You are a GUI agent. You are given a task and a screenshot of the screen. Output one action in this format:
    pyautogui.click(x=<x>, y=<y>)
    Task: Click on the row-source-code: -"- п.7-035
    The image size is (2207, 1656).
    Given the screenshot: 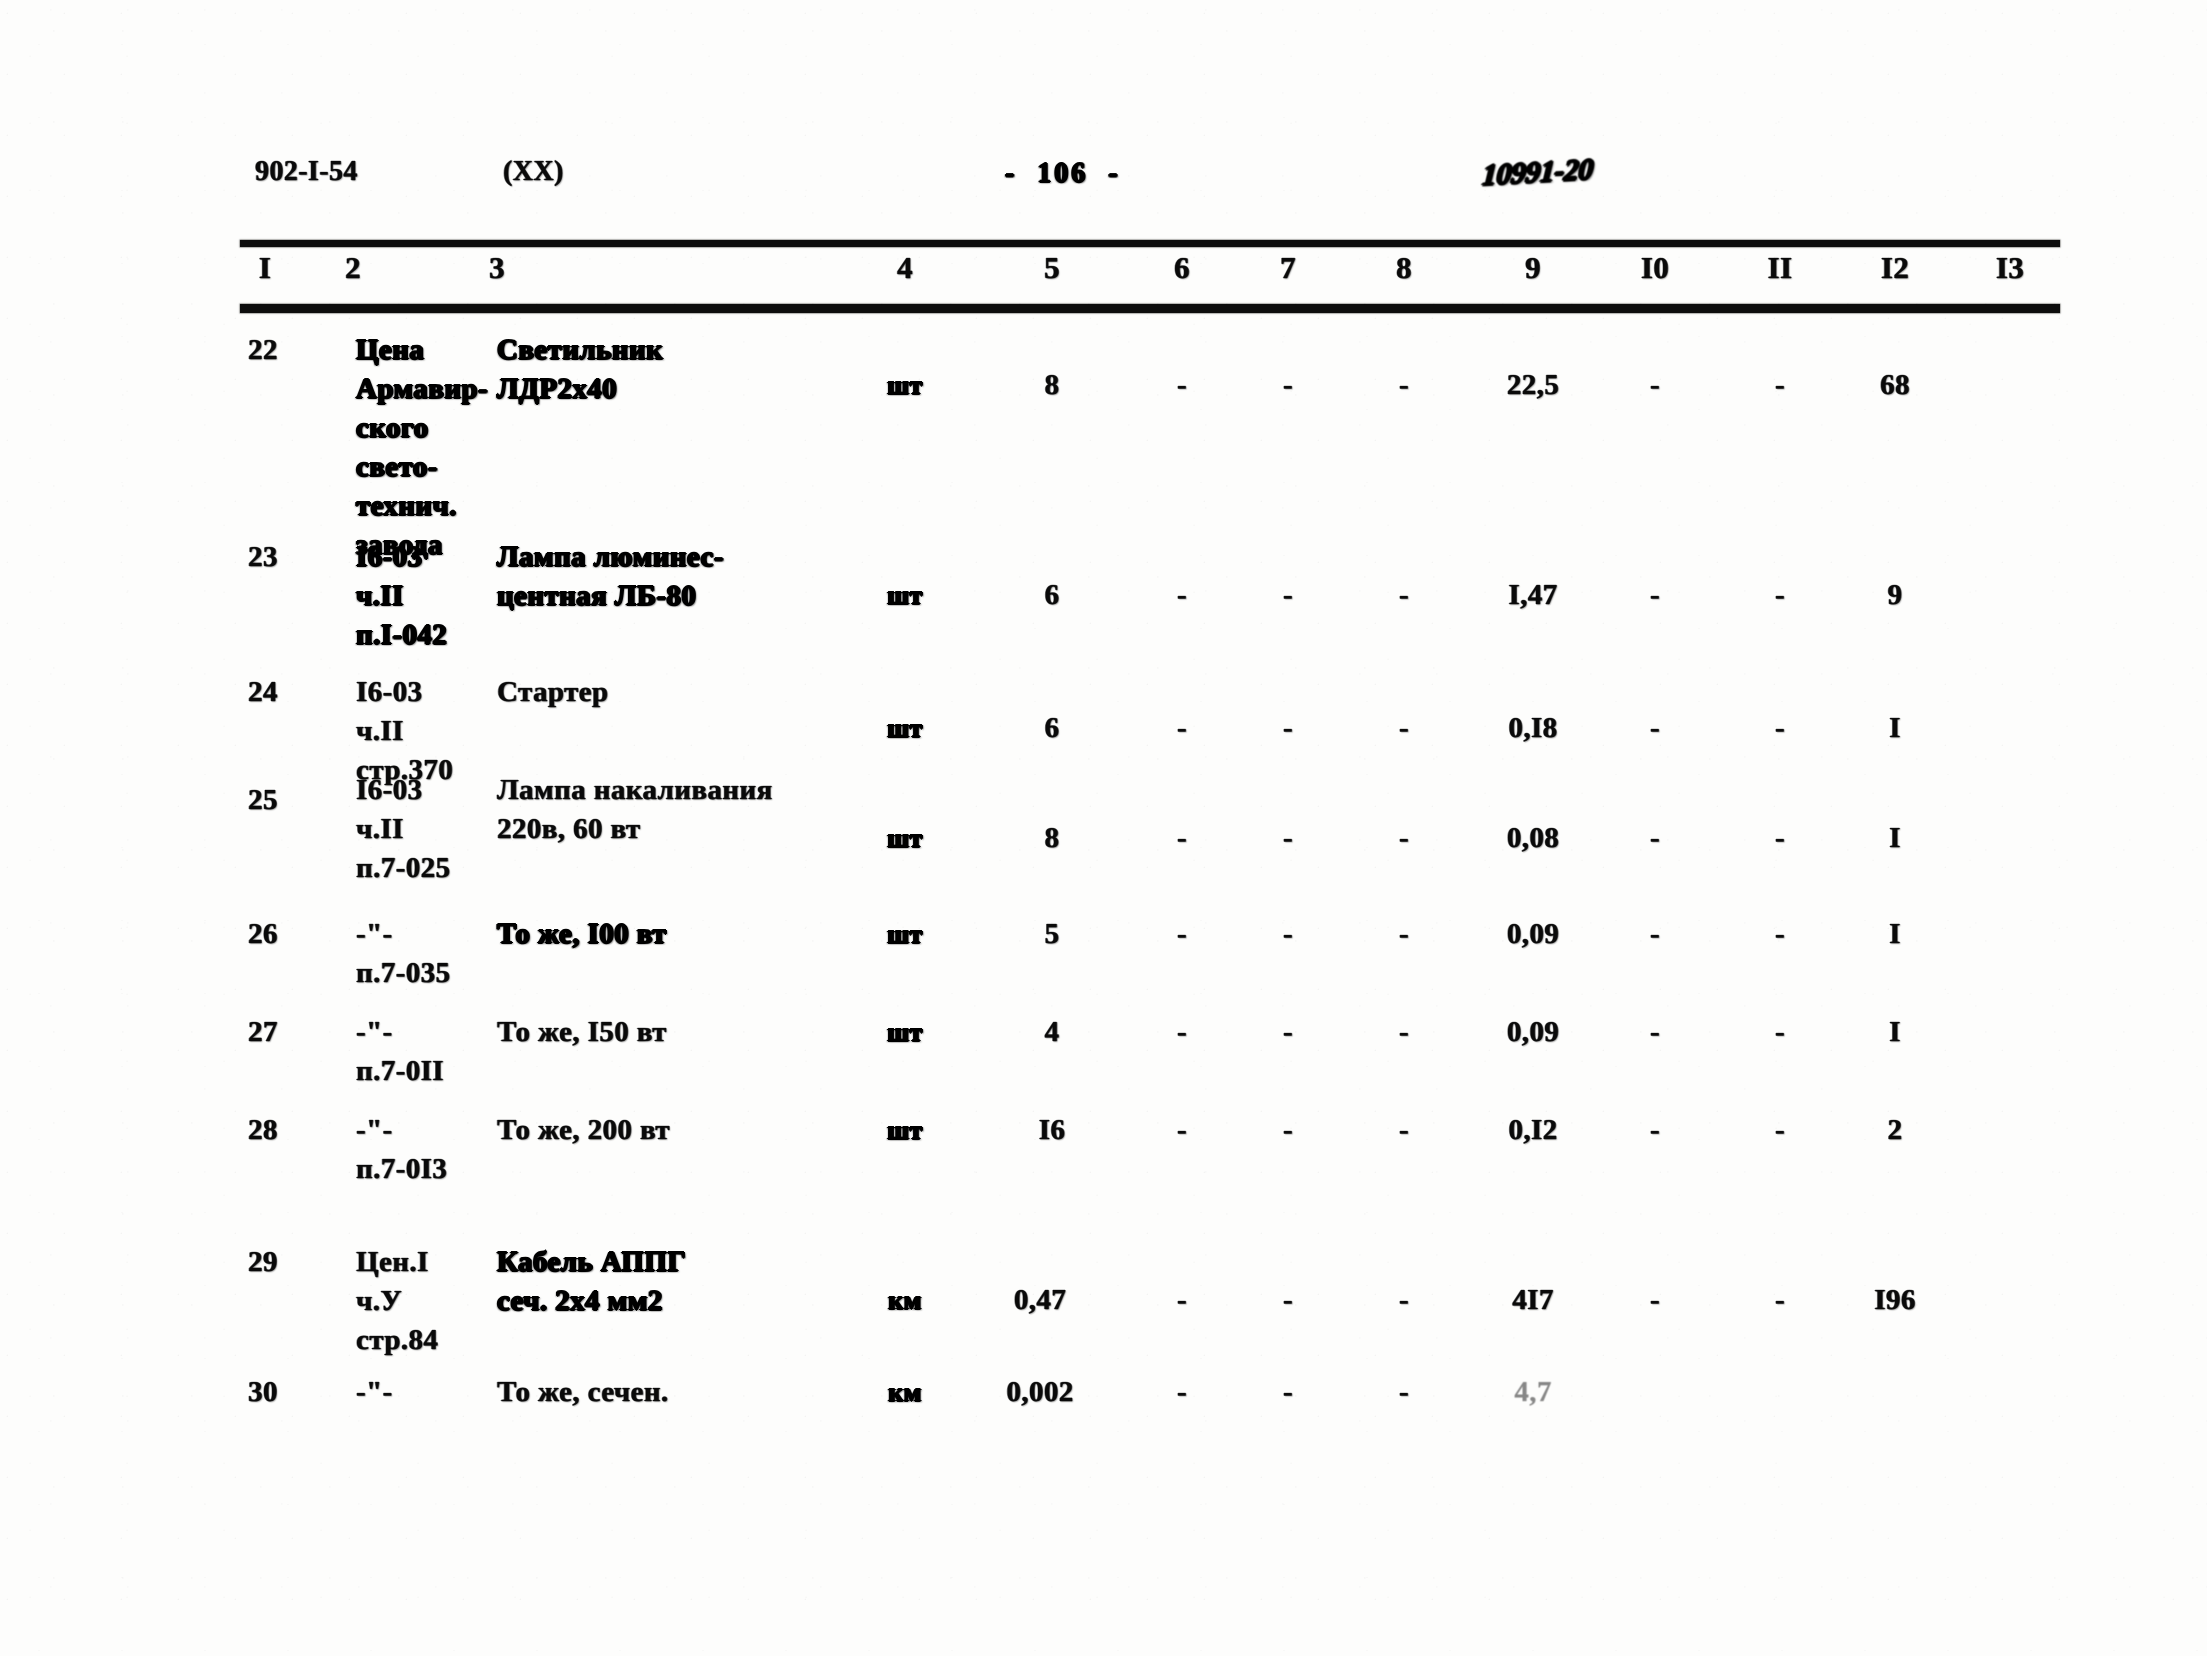 What is the action you would take?
    pyautogui.click(x=403, y=953)
    